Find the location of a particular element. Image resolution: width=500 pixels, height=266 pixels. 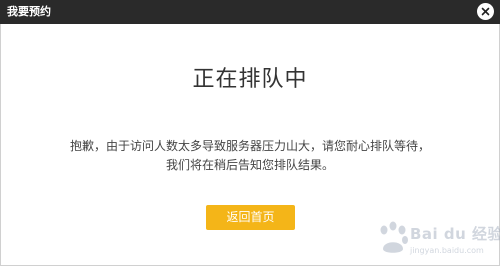

close-button is located at coordinates (485, 11).